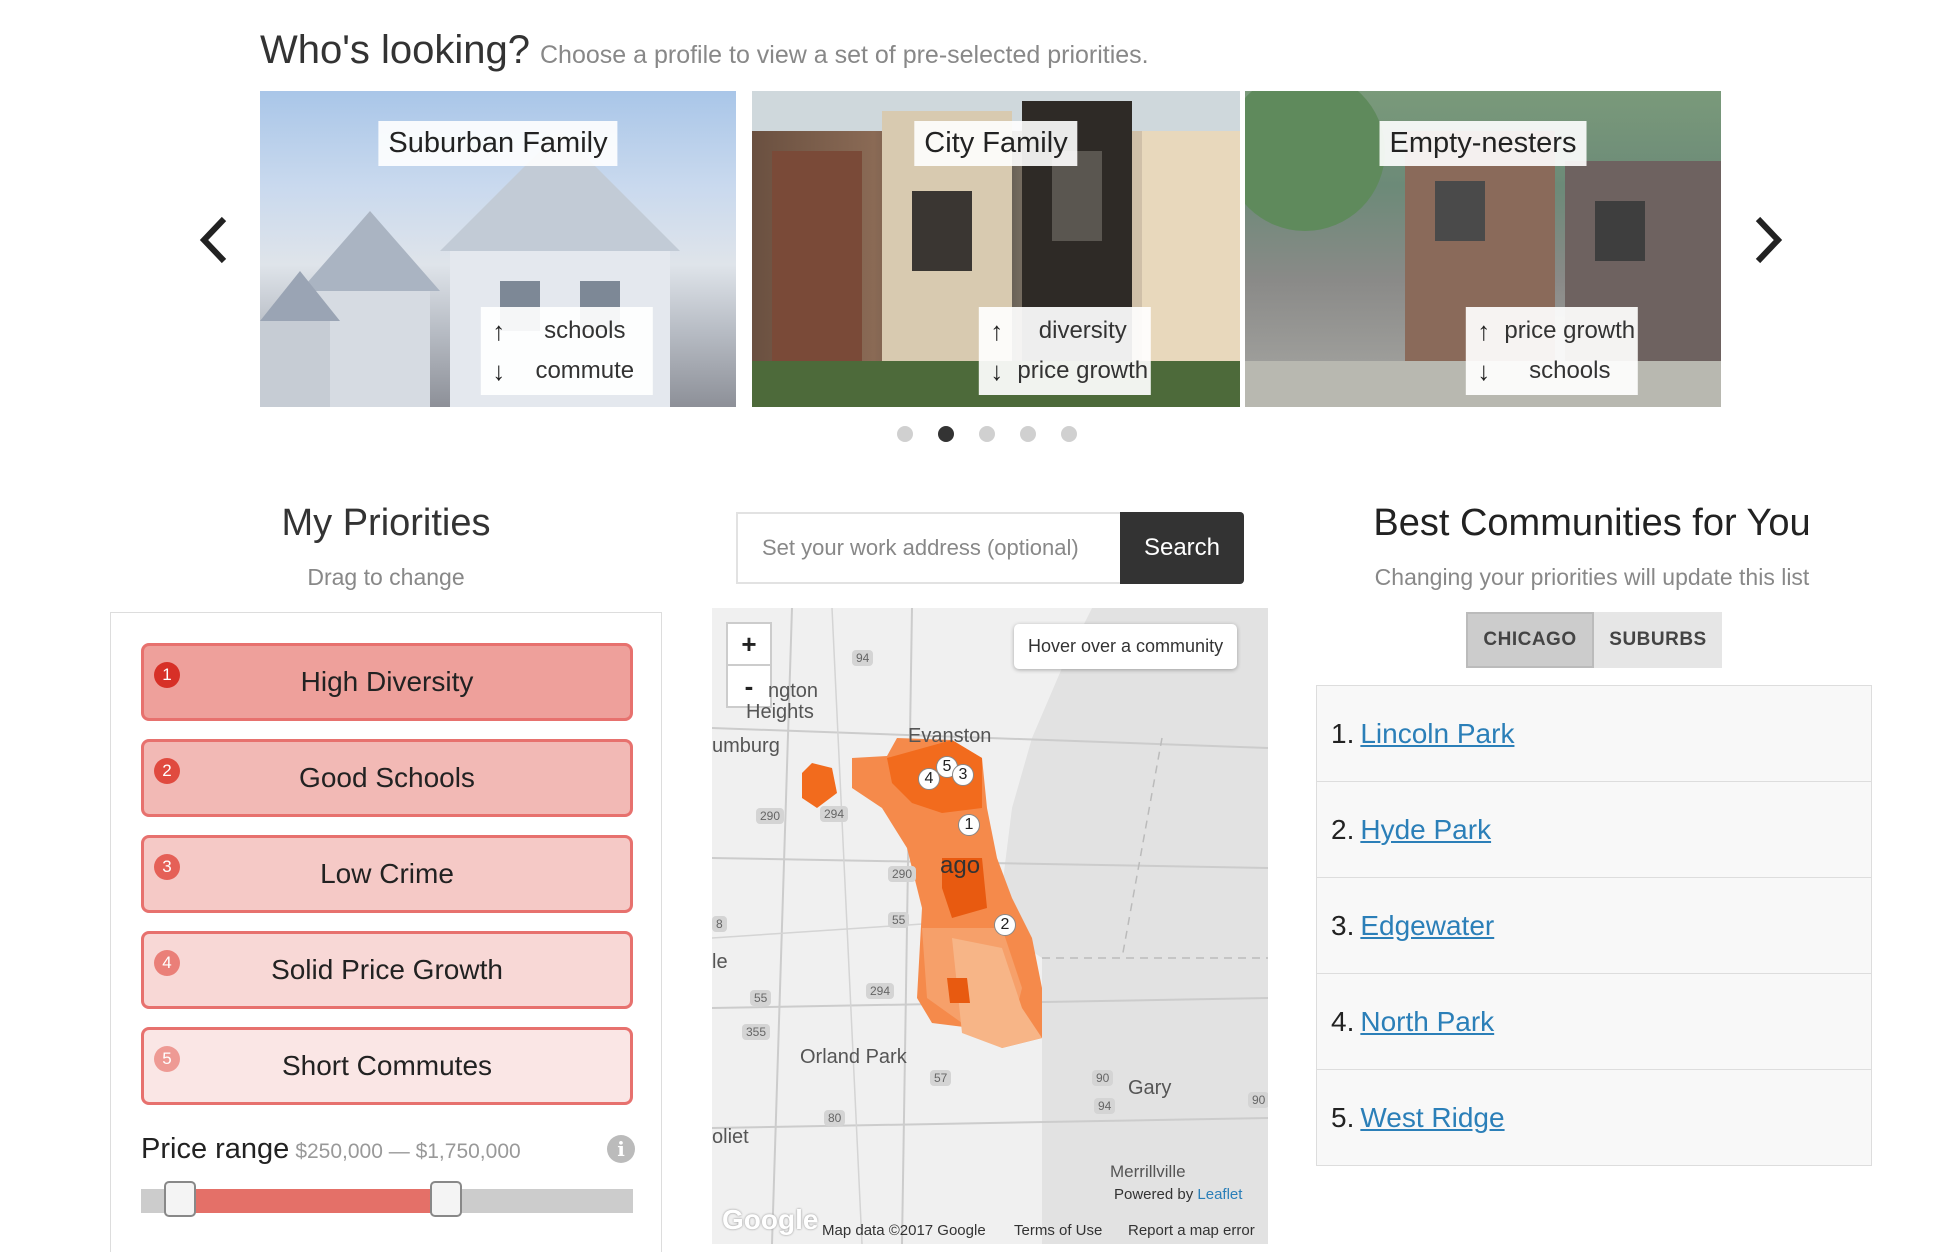  I want to click on price-range-value: $250,000 — $1,750,000, so click(408, 1151).